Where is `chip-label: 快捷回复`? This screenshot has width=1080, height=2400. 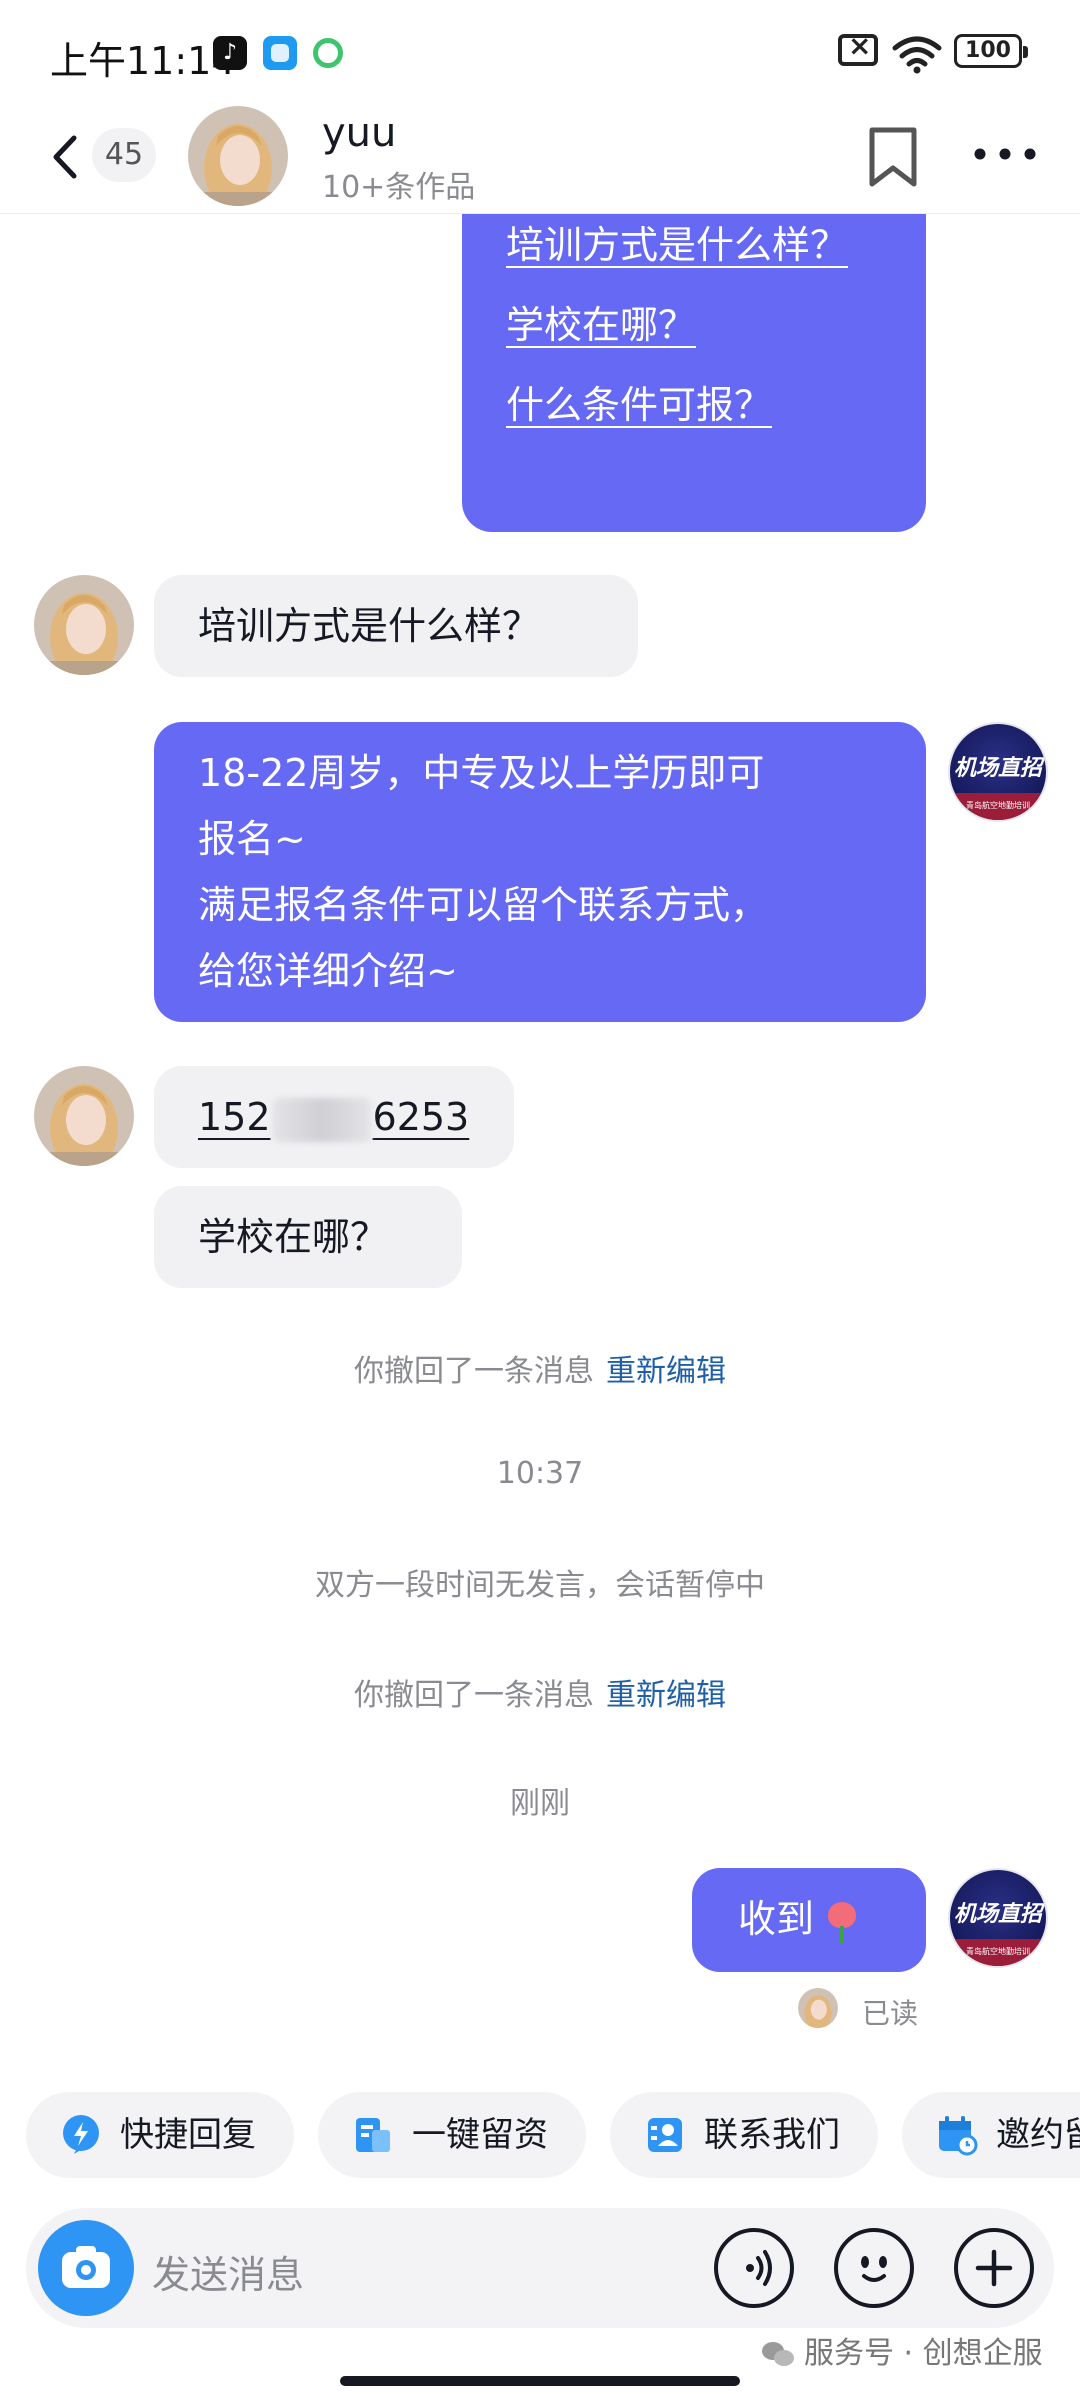
chip-label: 快捷回复 is located at coordinates (188, 2135).